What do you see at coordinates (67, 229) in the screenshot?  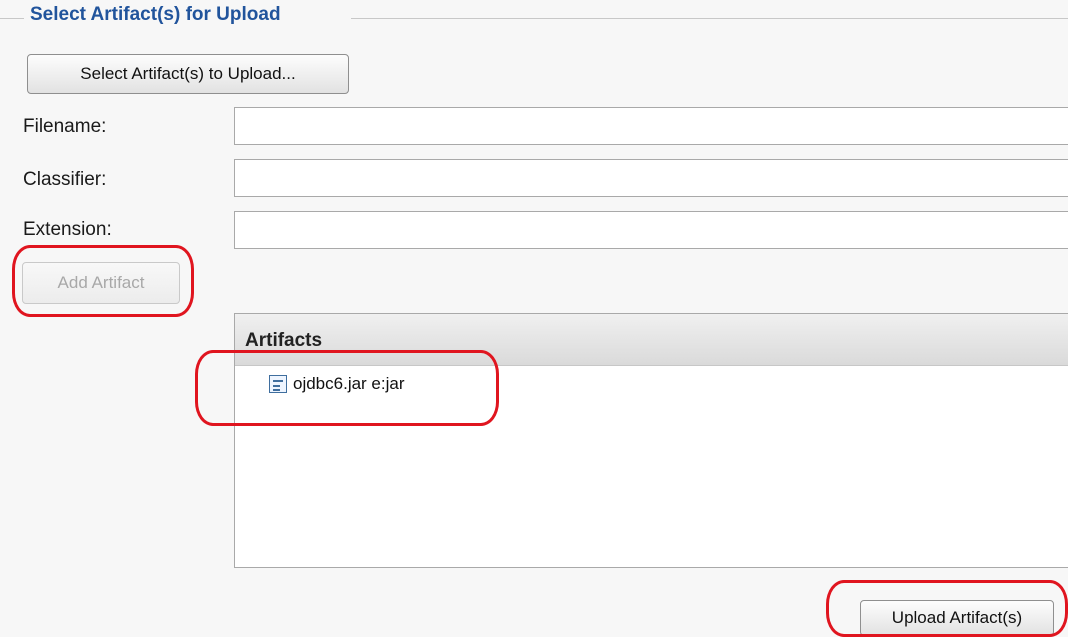 I see `extension-label: Extension:` at bounding box center [67, 229].